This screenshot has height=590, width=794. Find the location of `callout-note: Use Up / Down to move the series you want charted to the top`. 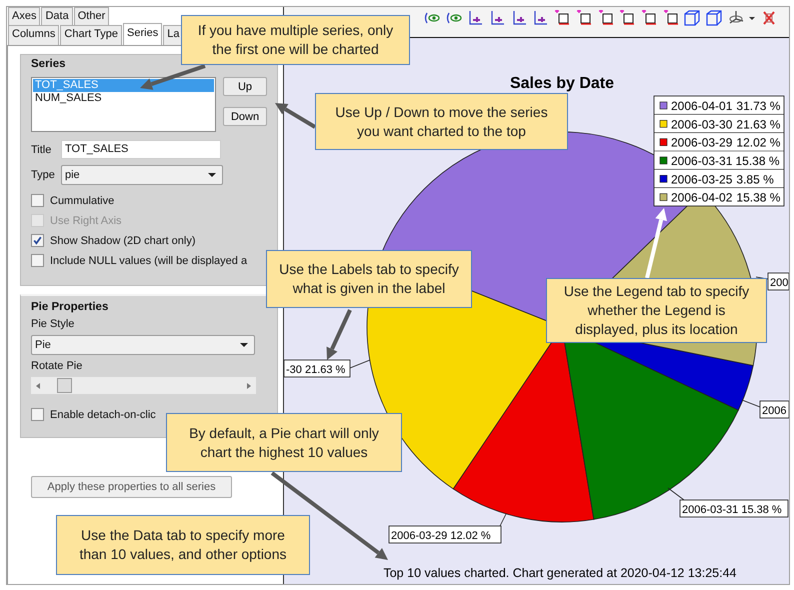

callout-note: Use Up / Down to move the series you want charted to the top is located at coordinates (441, 121).